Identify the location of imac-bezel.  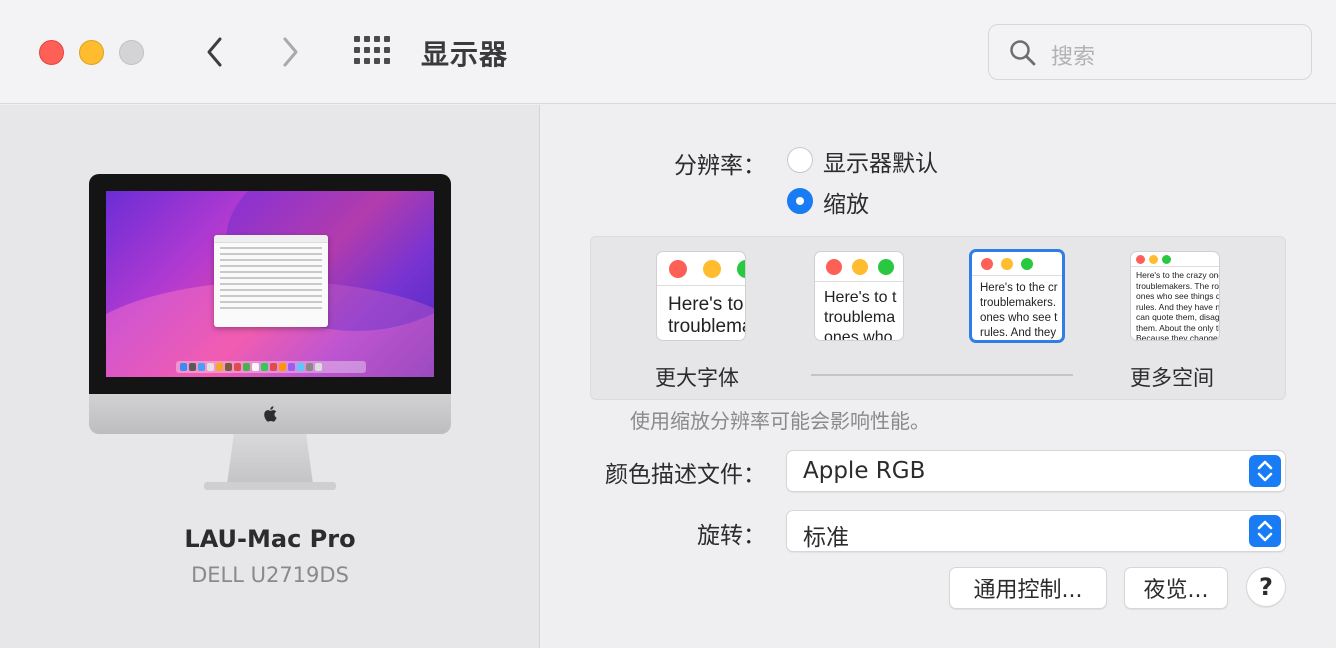
(270, 284).